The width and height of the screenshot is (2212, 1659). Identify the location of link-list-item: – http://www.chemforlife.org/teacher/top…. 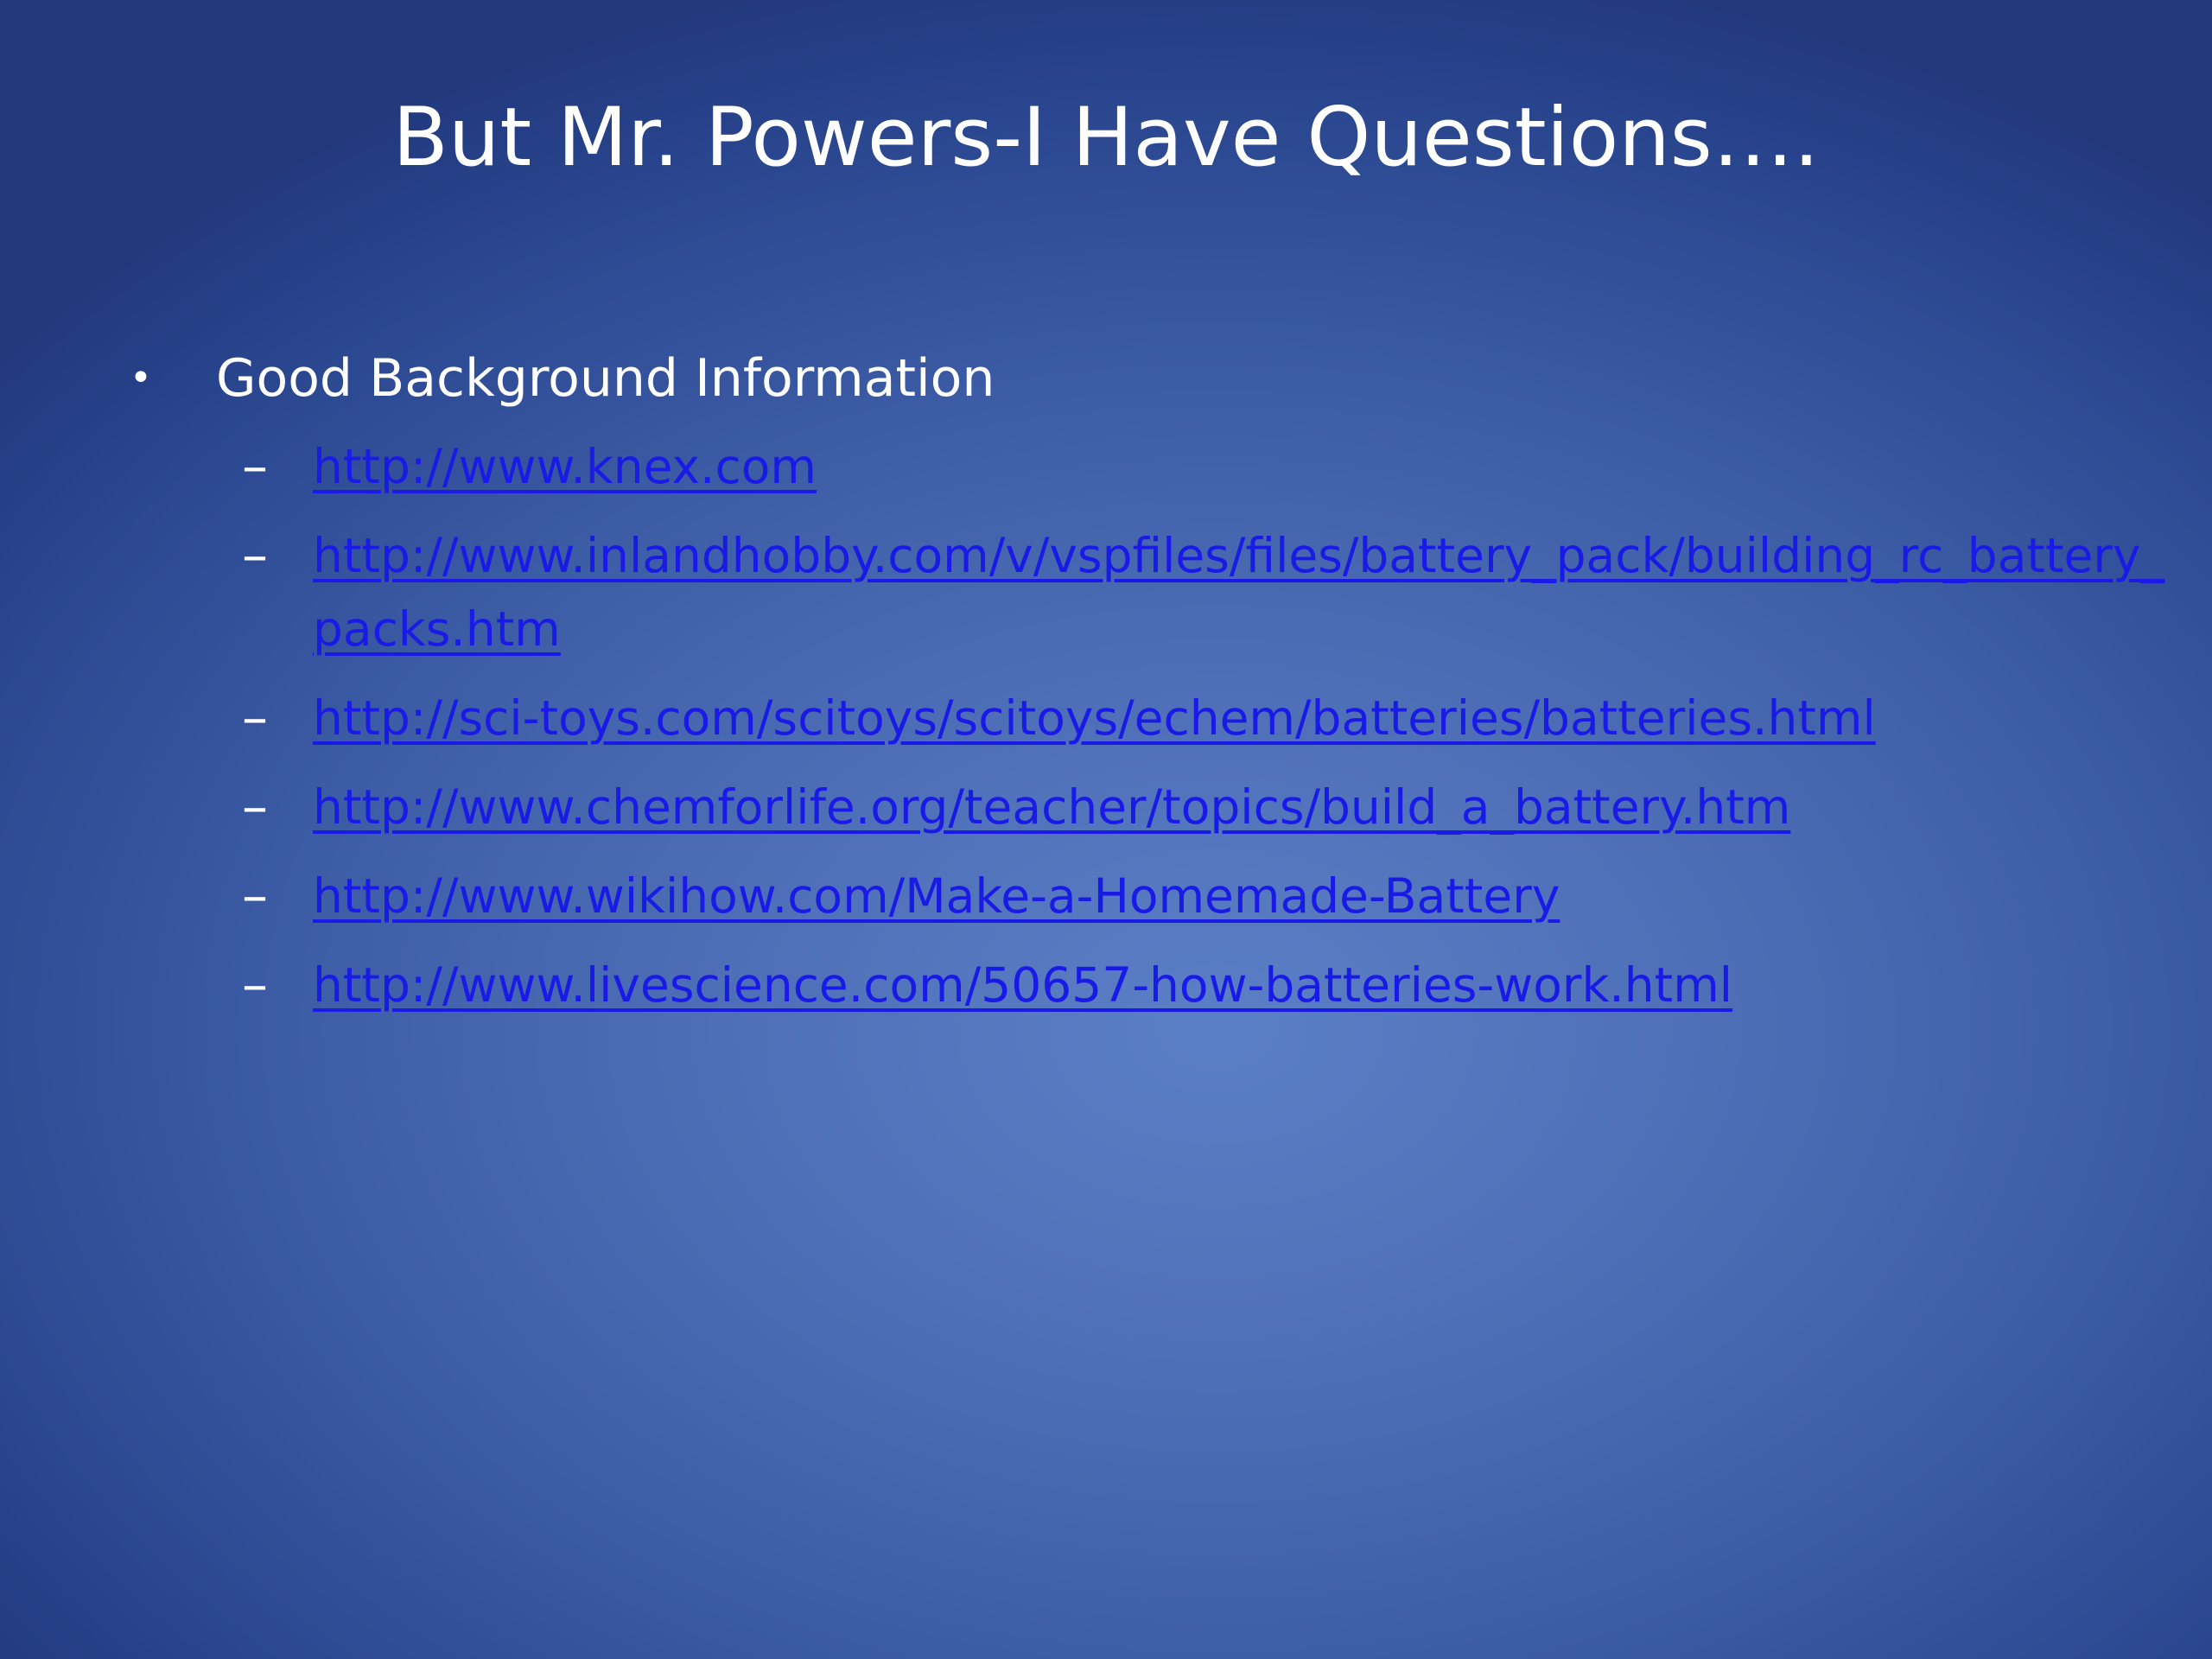
(1218, 807).